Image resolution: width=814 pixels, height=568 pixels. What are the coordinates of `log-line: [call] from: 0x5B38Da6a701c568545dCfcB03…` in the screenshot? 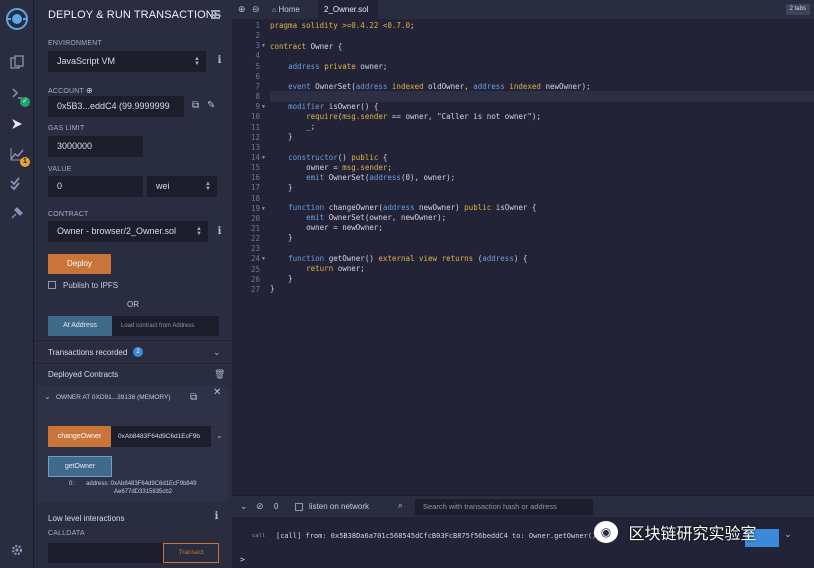 It's located at (436, 536).